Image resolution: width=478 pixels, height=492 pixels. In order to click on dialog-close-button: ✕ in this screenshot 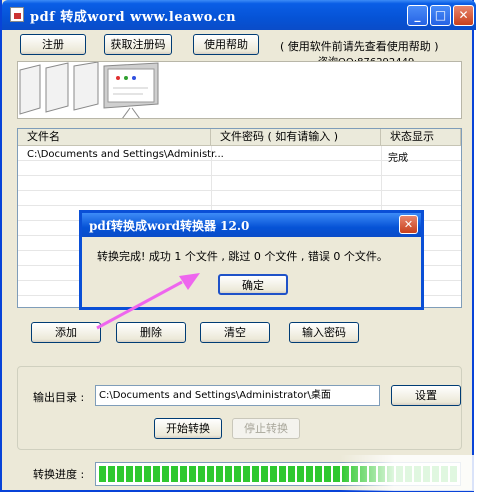, I will do `click(408, 224)`.